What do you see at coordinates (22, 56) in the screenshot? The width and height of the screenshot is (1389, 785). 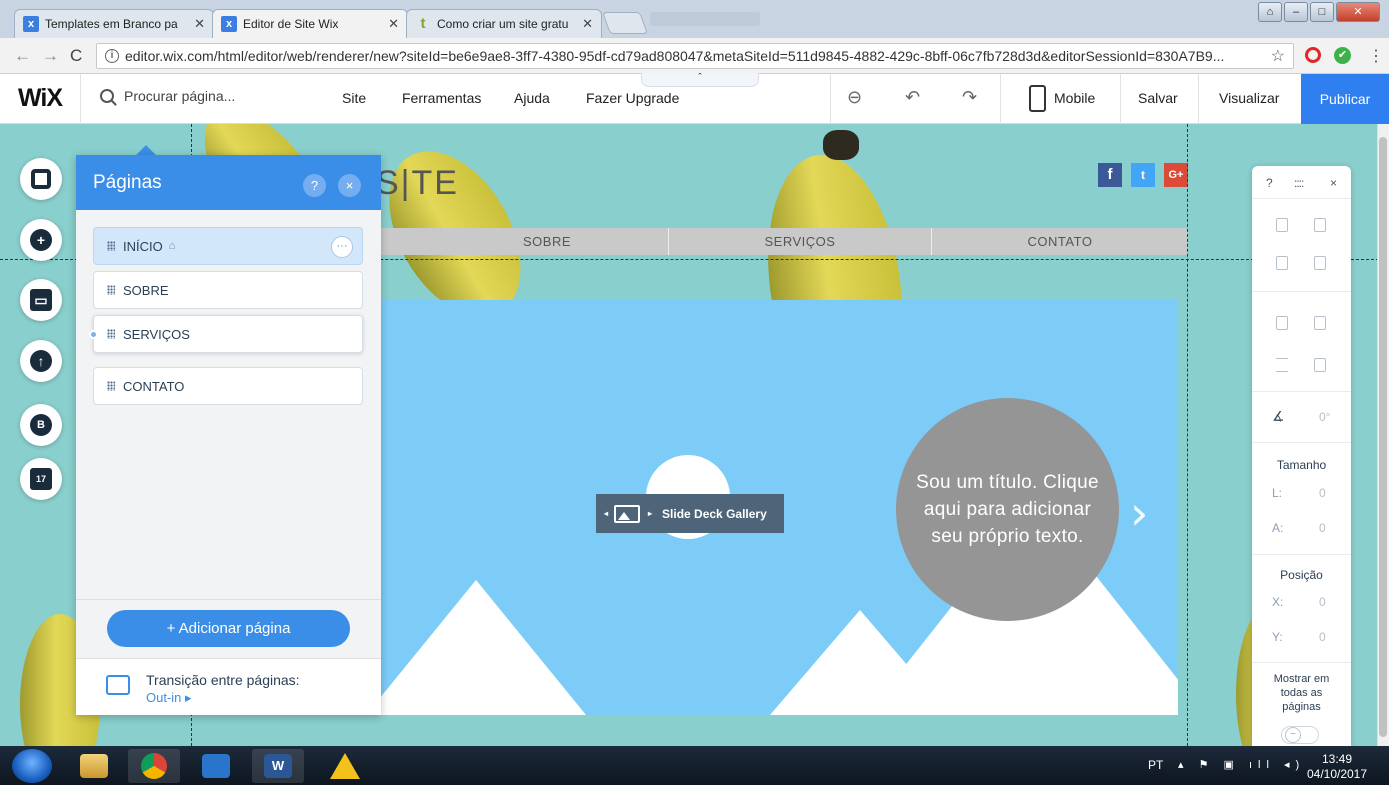 I see `back-icon: ←` at bounding box center [22, 56].